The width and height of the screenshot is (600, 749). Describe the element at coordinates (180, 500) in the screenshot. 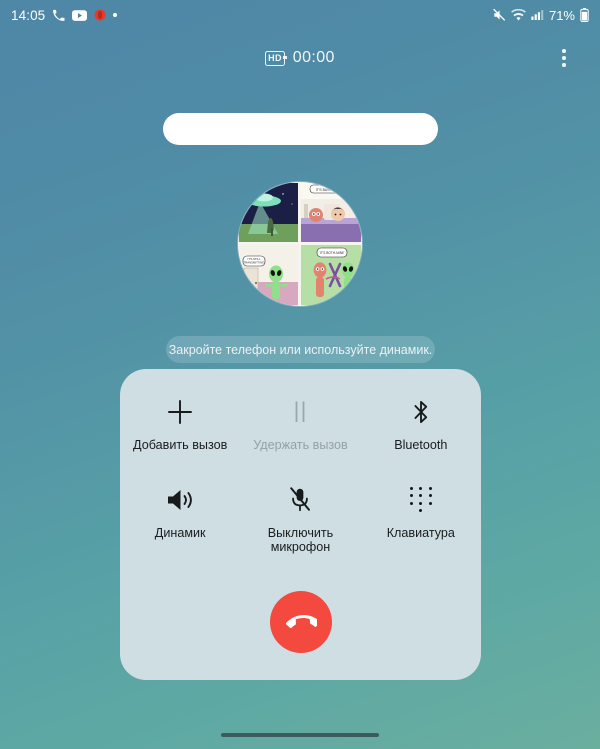

I see `speaker-icon` at that location.